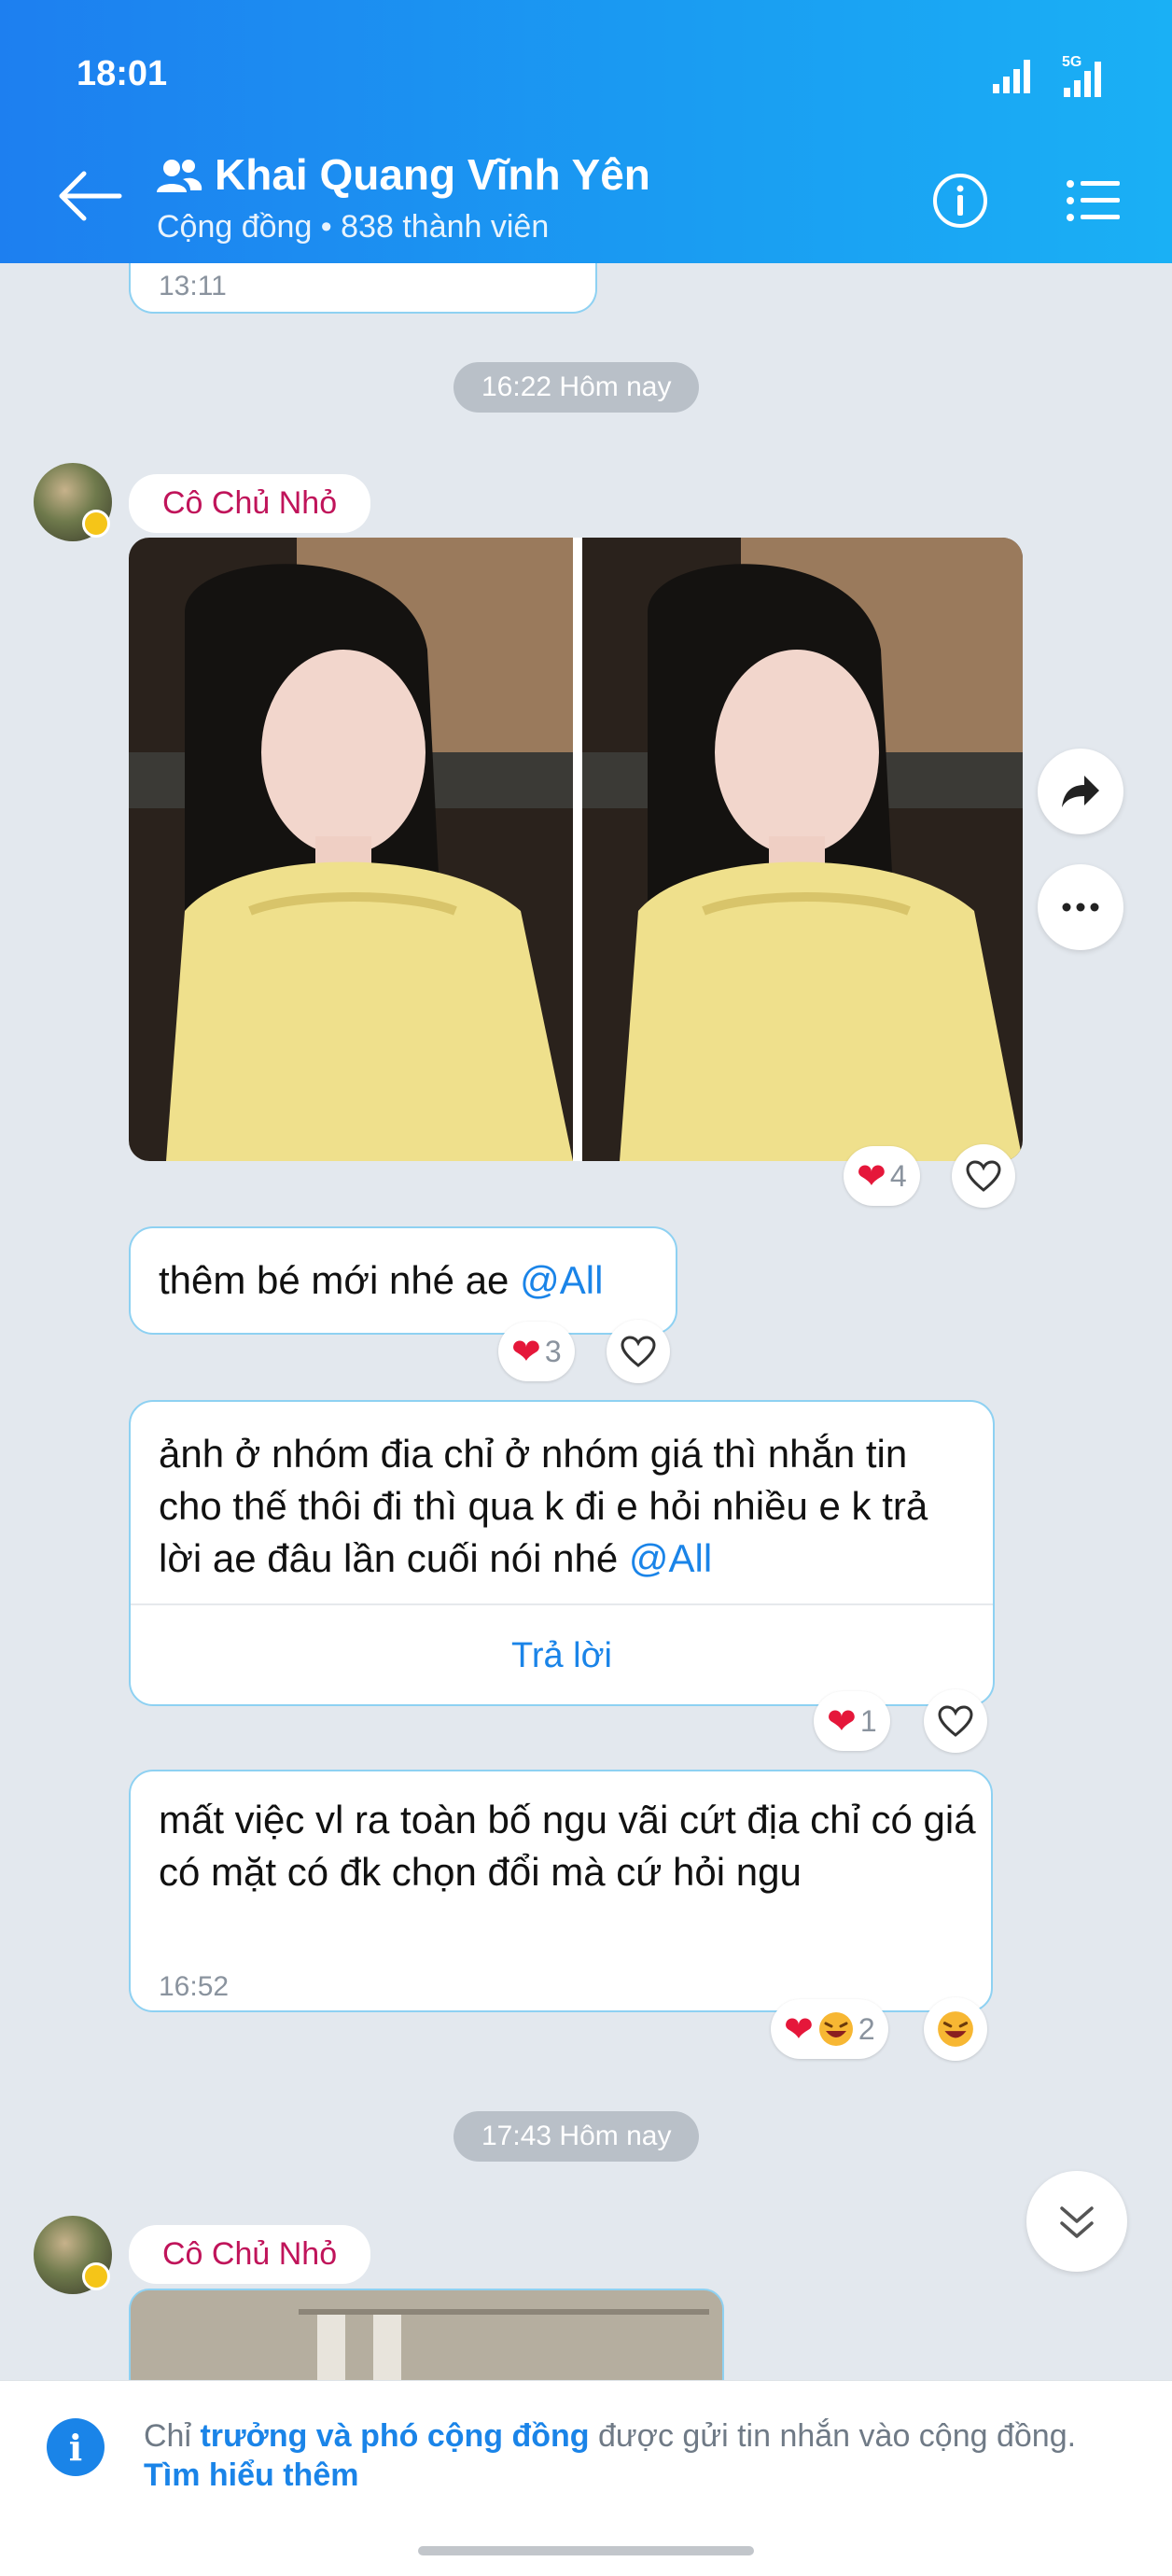 The image size is (1172, 2576). Describe the element at coordinates (833, 2436) in the screenshot. I see `notice-suffix: được gửi tin nhắn vào cộng đồng.` at that location.